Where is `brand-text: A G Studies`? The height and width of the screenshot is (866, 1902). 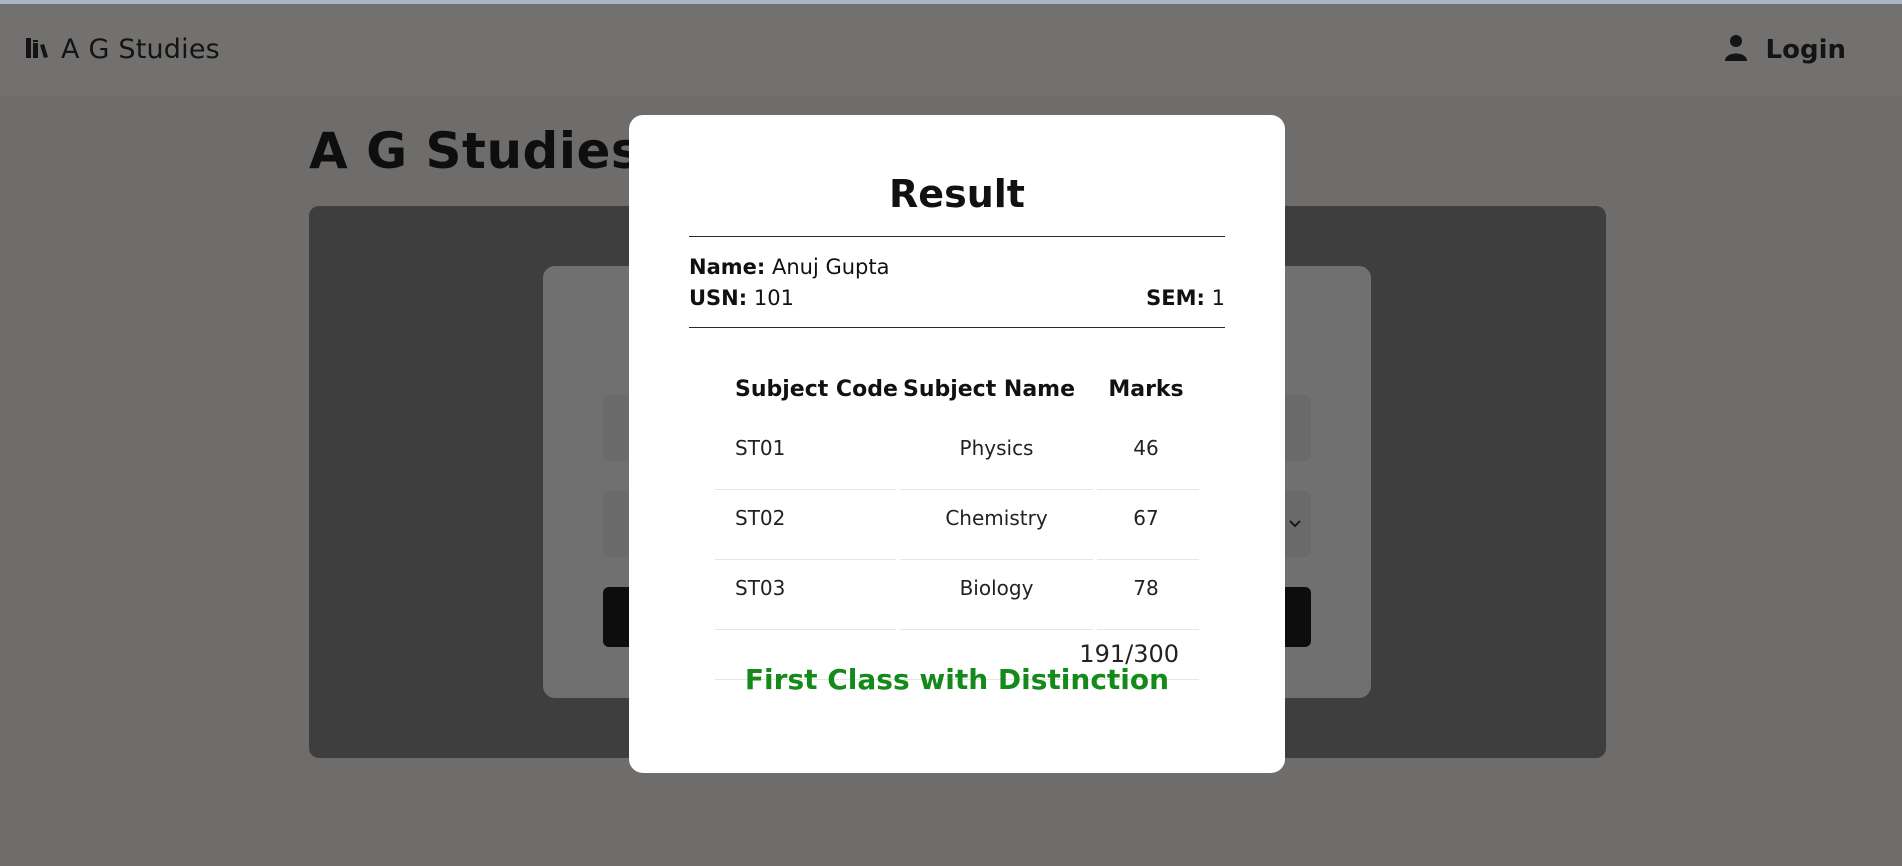
brand-text: A G Studies is located at coordinates (140, 49).